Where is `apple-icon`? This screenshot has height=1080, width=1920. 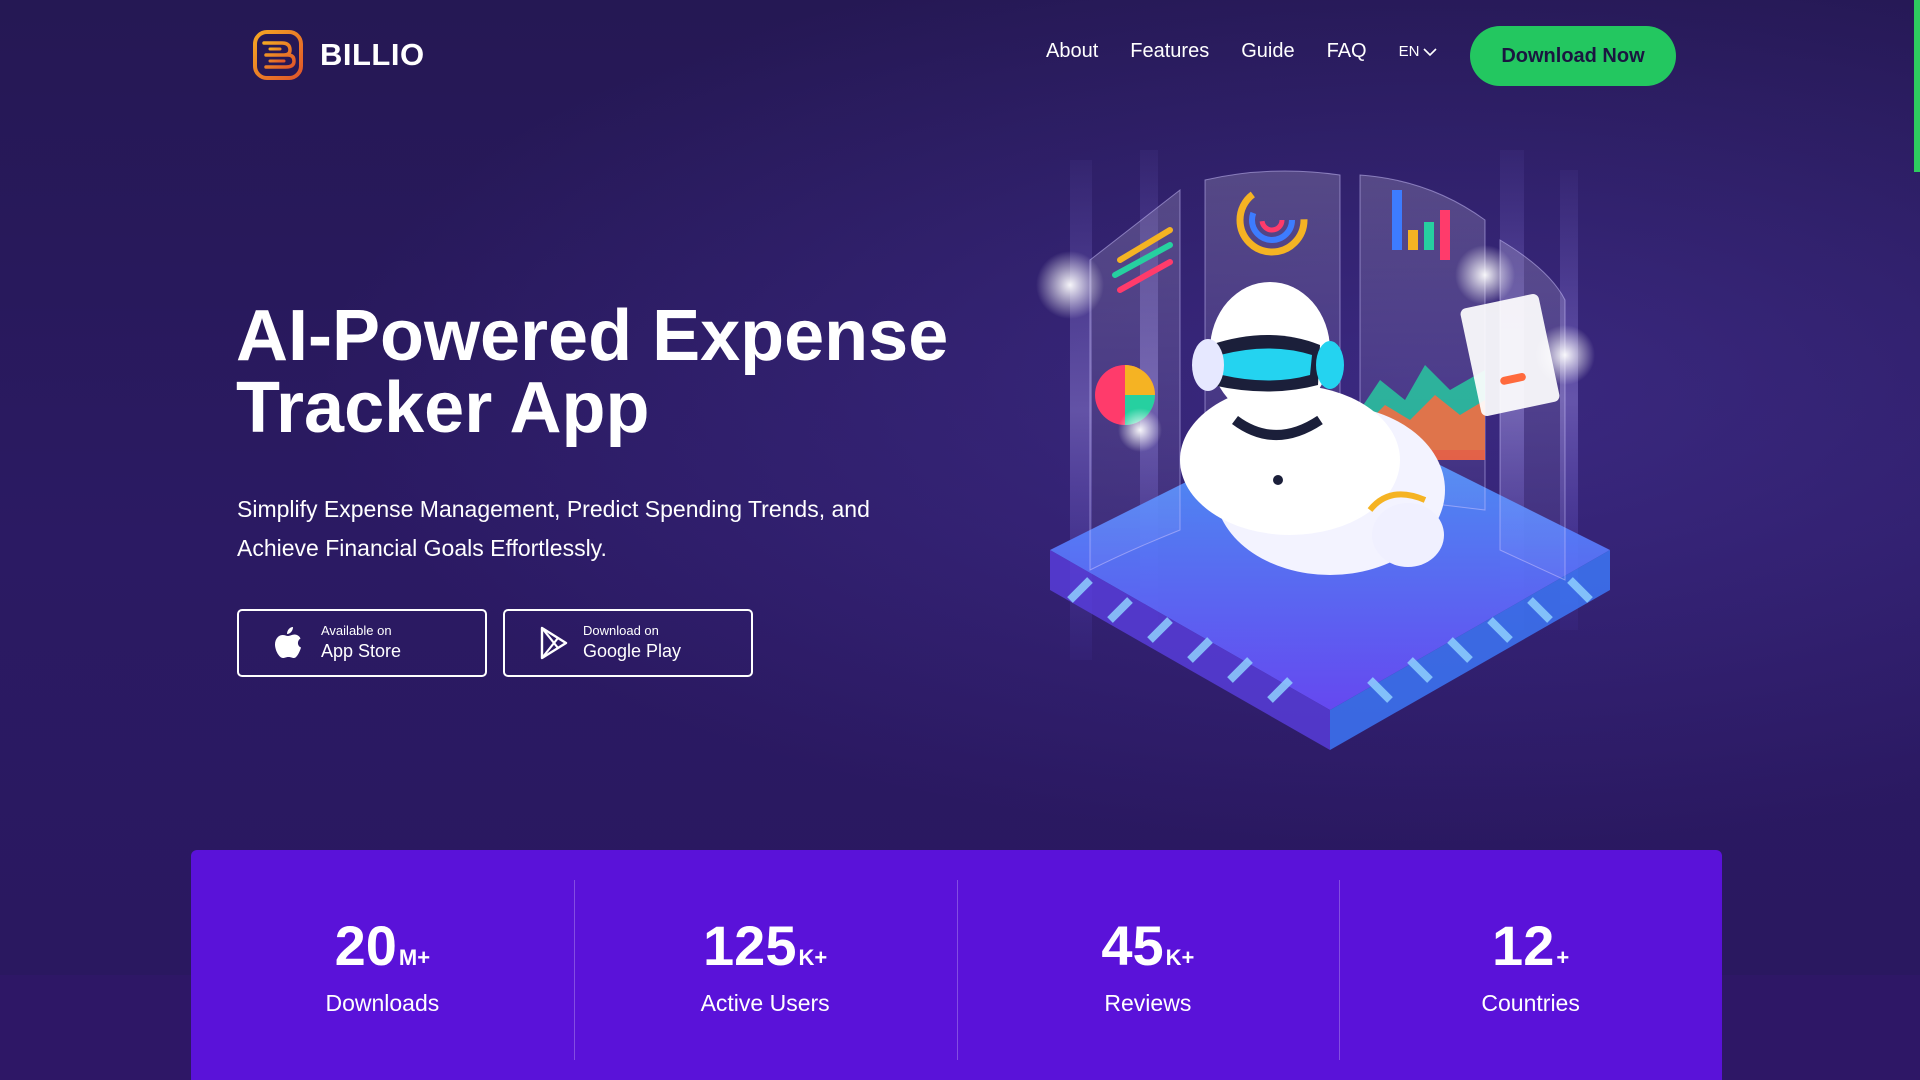 apple-icon is located at coordinates (288, 642).